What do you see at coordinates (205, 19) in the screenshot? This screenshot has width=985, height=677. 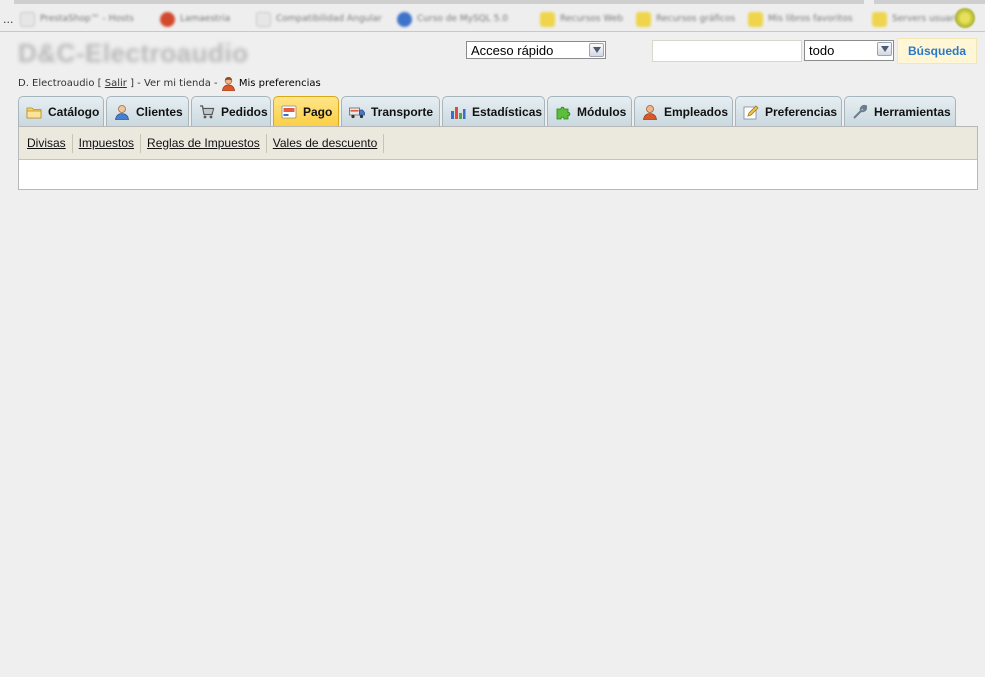 I see `bookmark-label: Lamaestria` at bounding box center [205, 19].